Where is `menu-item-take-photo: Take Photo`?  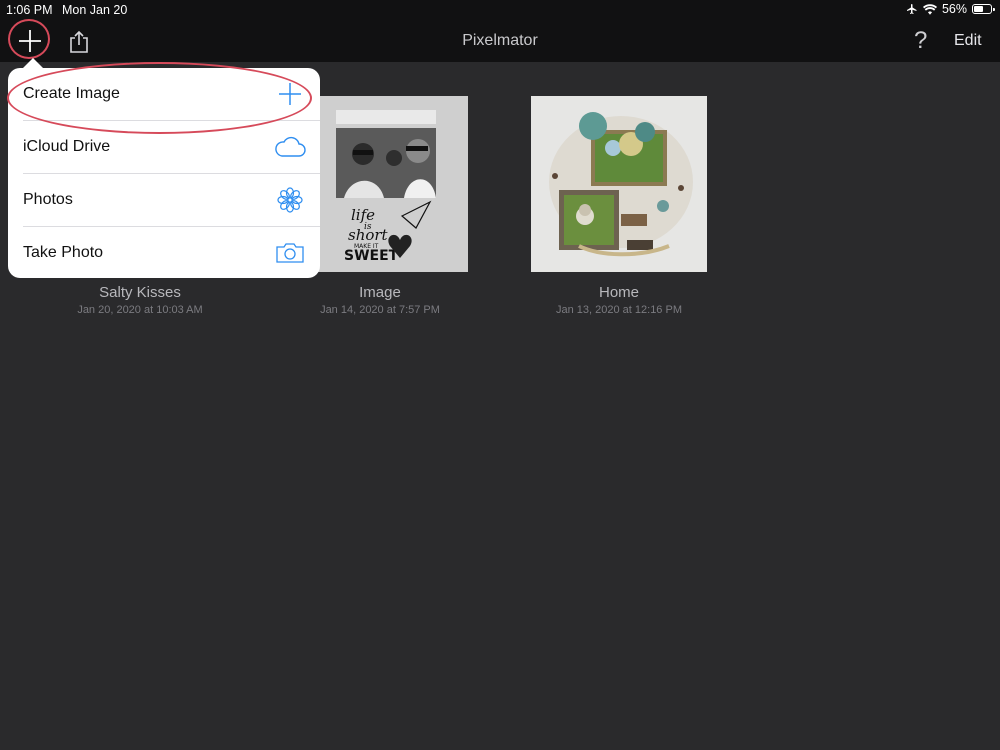
menu-item-take-photo: Take Photo is located at coordinates (164, 253).